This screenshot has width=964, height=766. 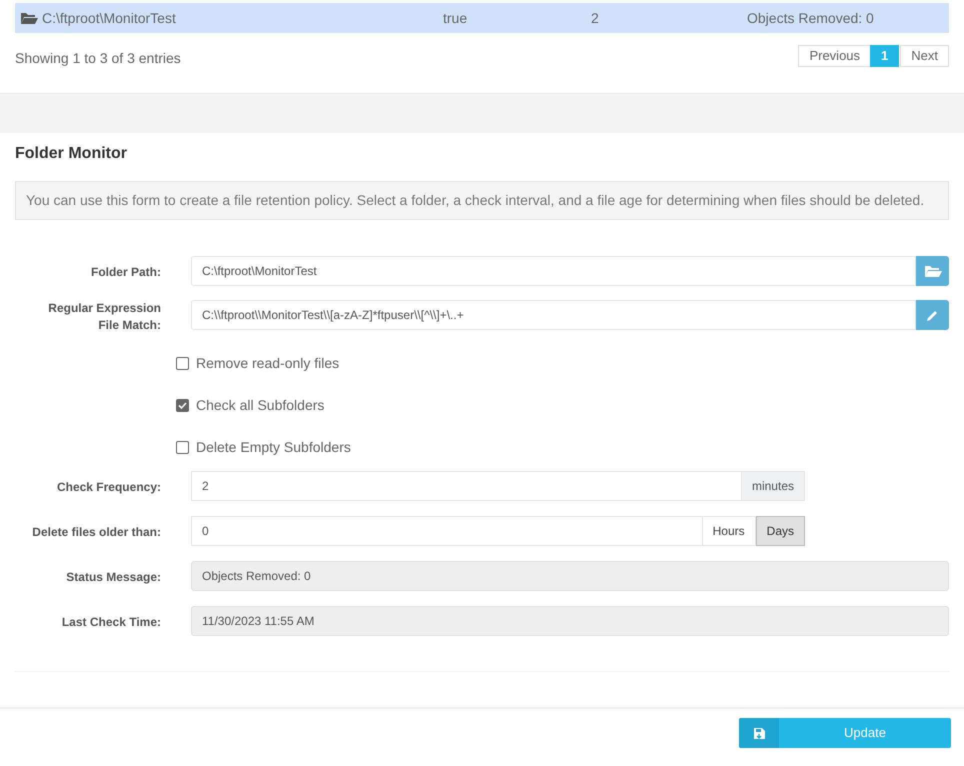 What do you see at coordinates (109, 18) in the screenshot?
I see `table-cell-text: C:\ftproot\MonitorTest` at bounding box center [109, 18].